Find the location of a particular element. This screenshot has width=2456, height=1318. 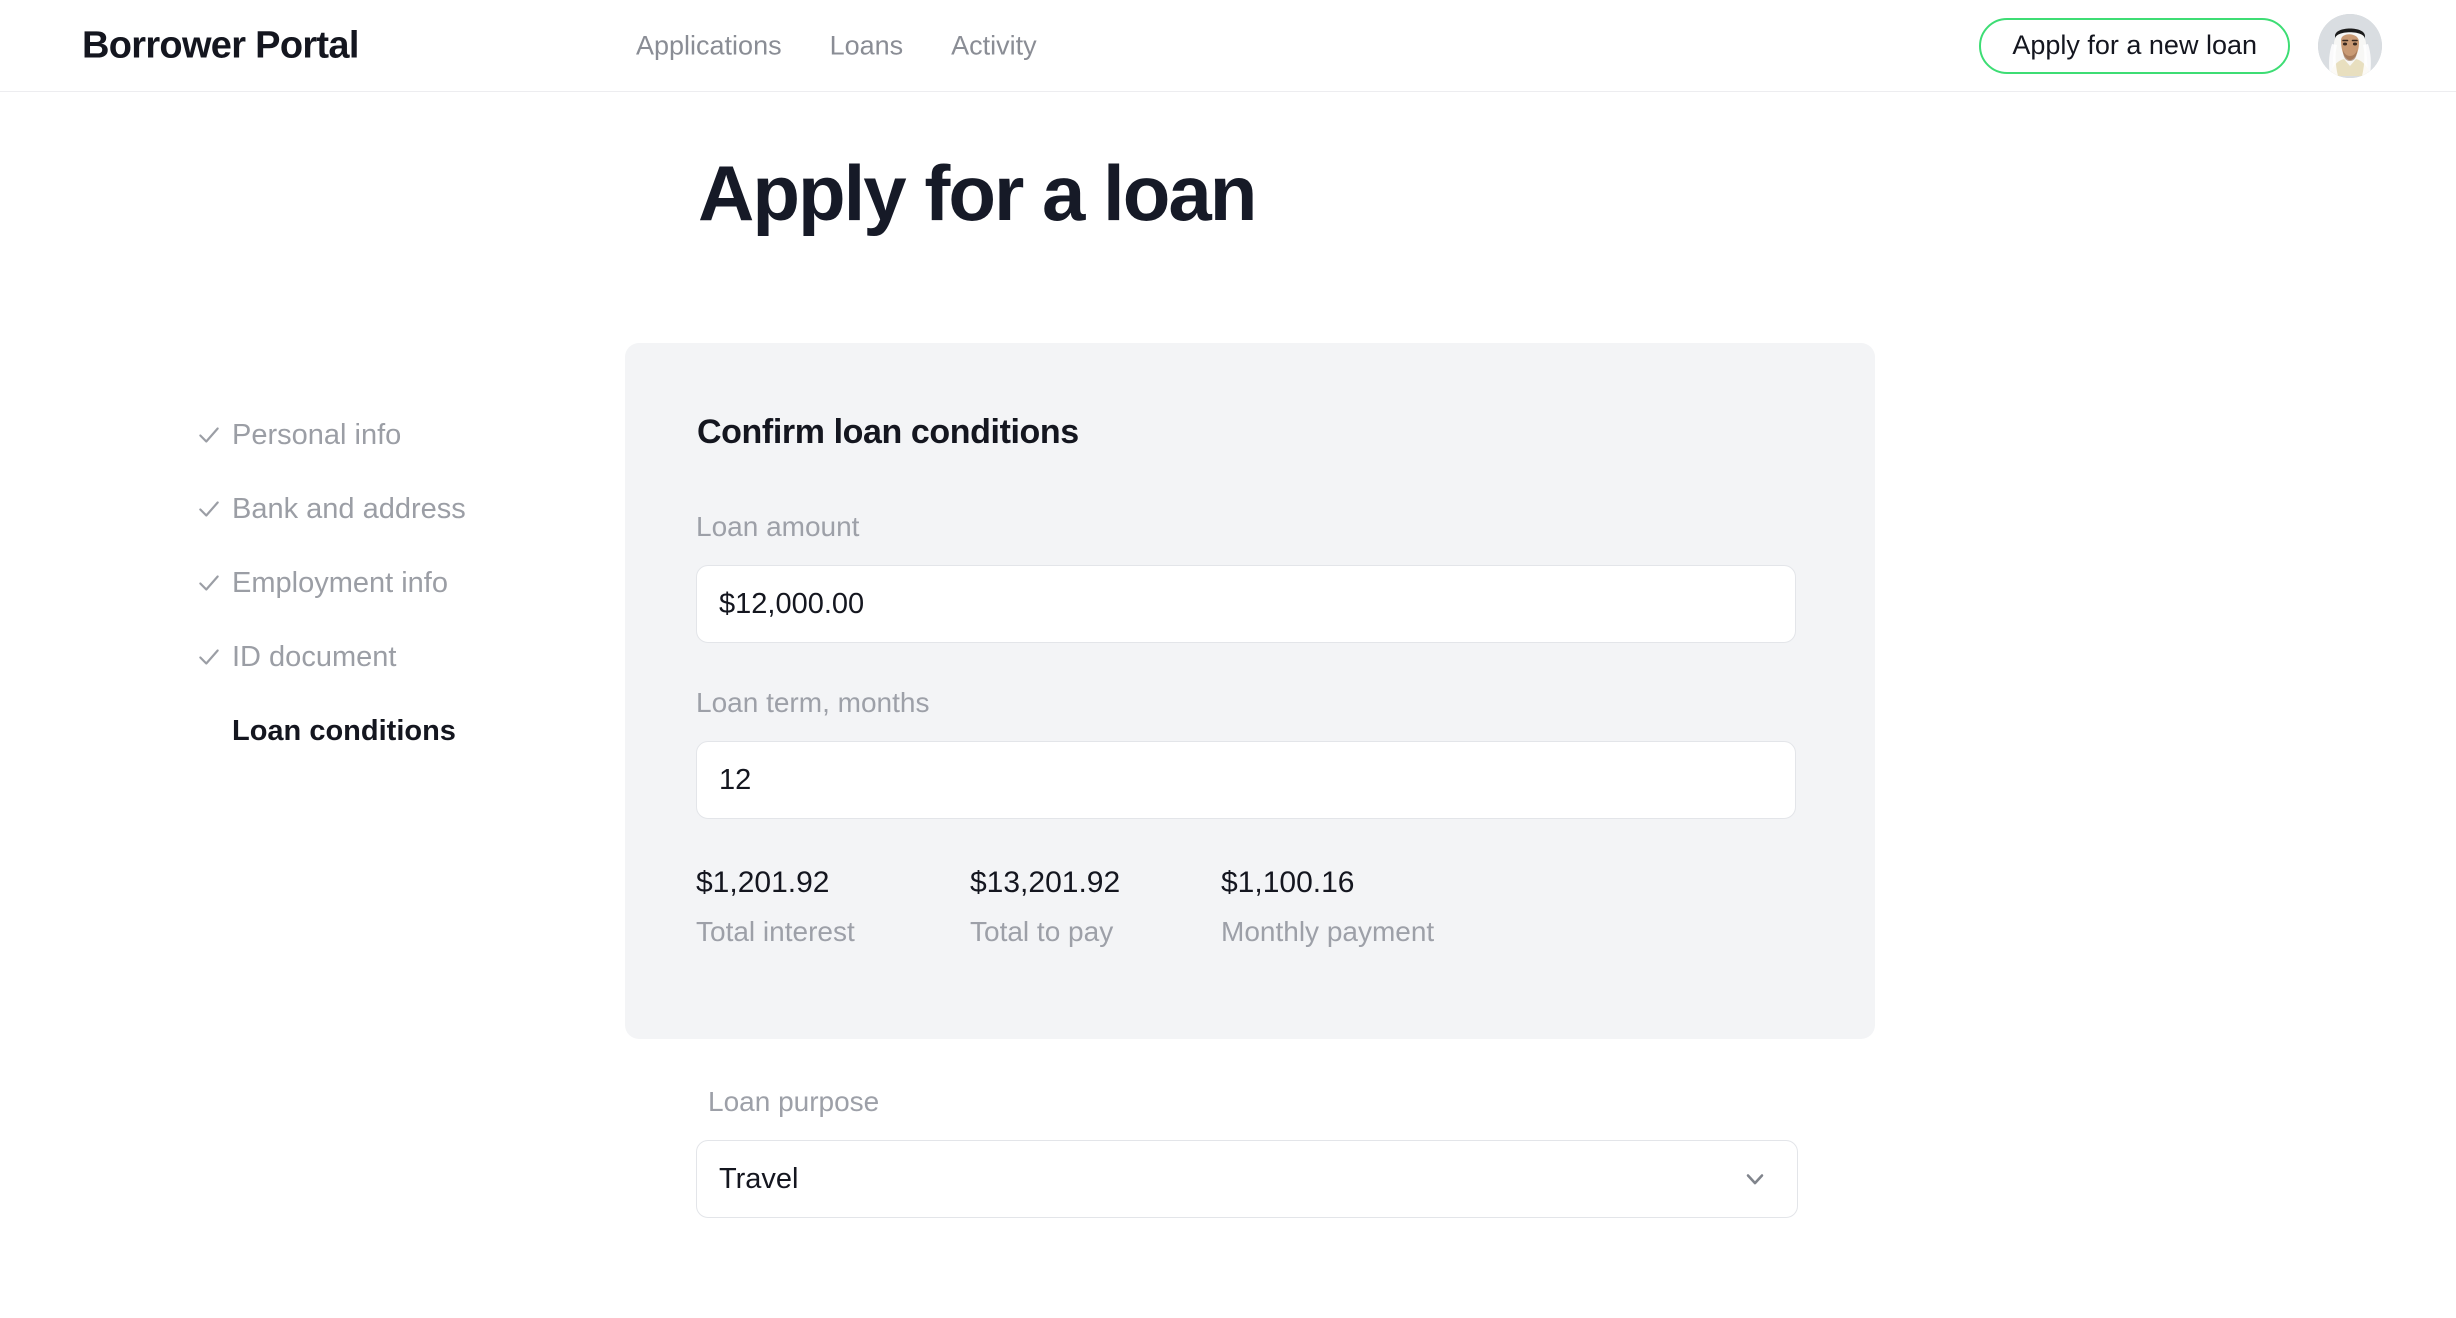

loan-amount-field-group: Loan amount $12,000.00 is located at coordinates (1246, 577).